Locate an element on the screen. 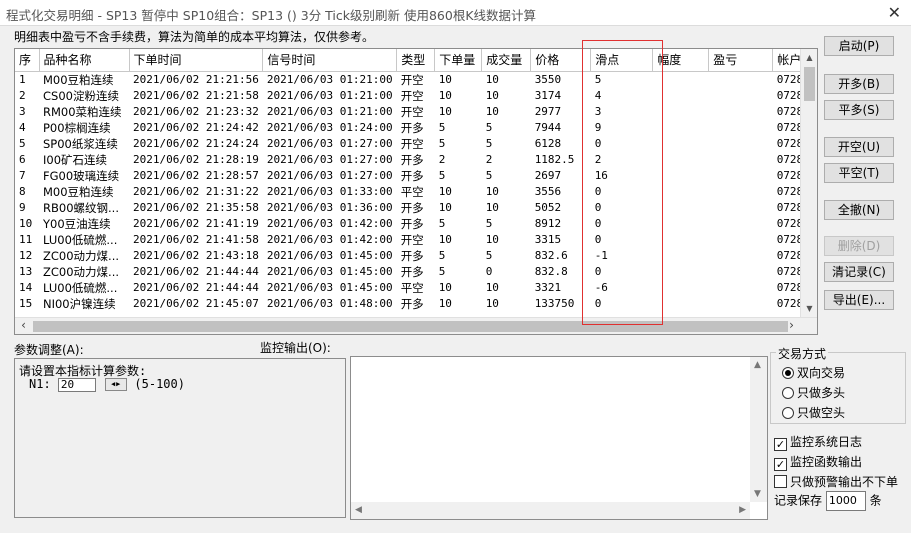  scroll-left-icon: ‹ is located at coordinates (23, 326).